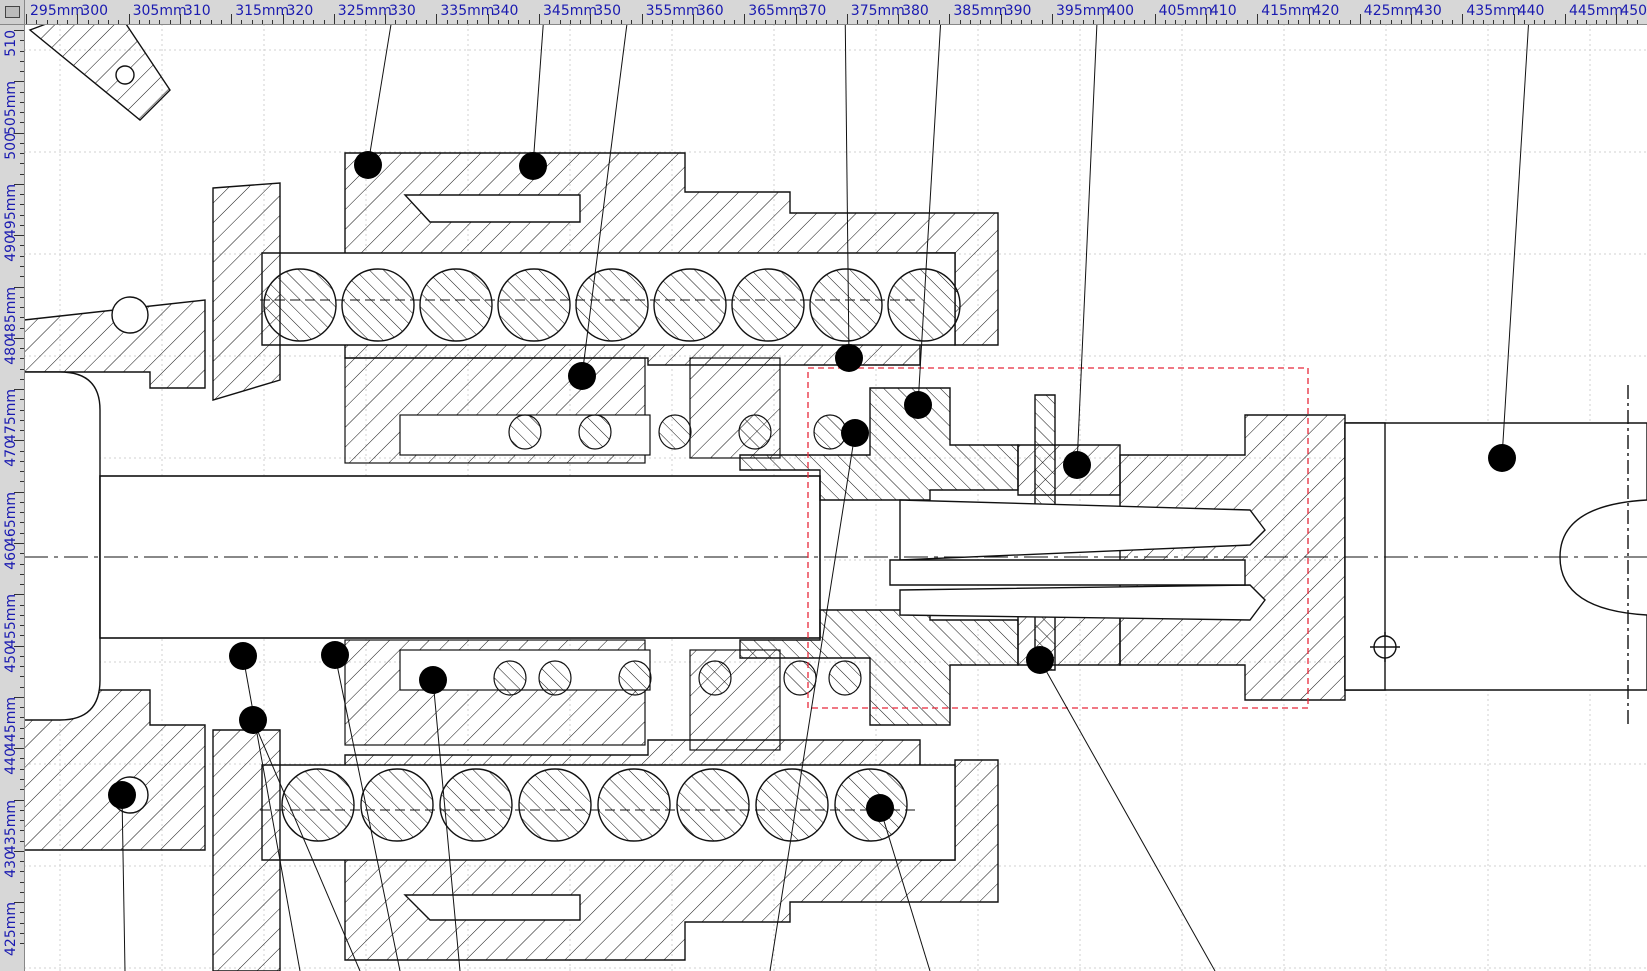  What do you see at coordinates (12, 12) in the screenshot?
I see `ruler-corner-button` at bounding box center [12, 12].